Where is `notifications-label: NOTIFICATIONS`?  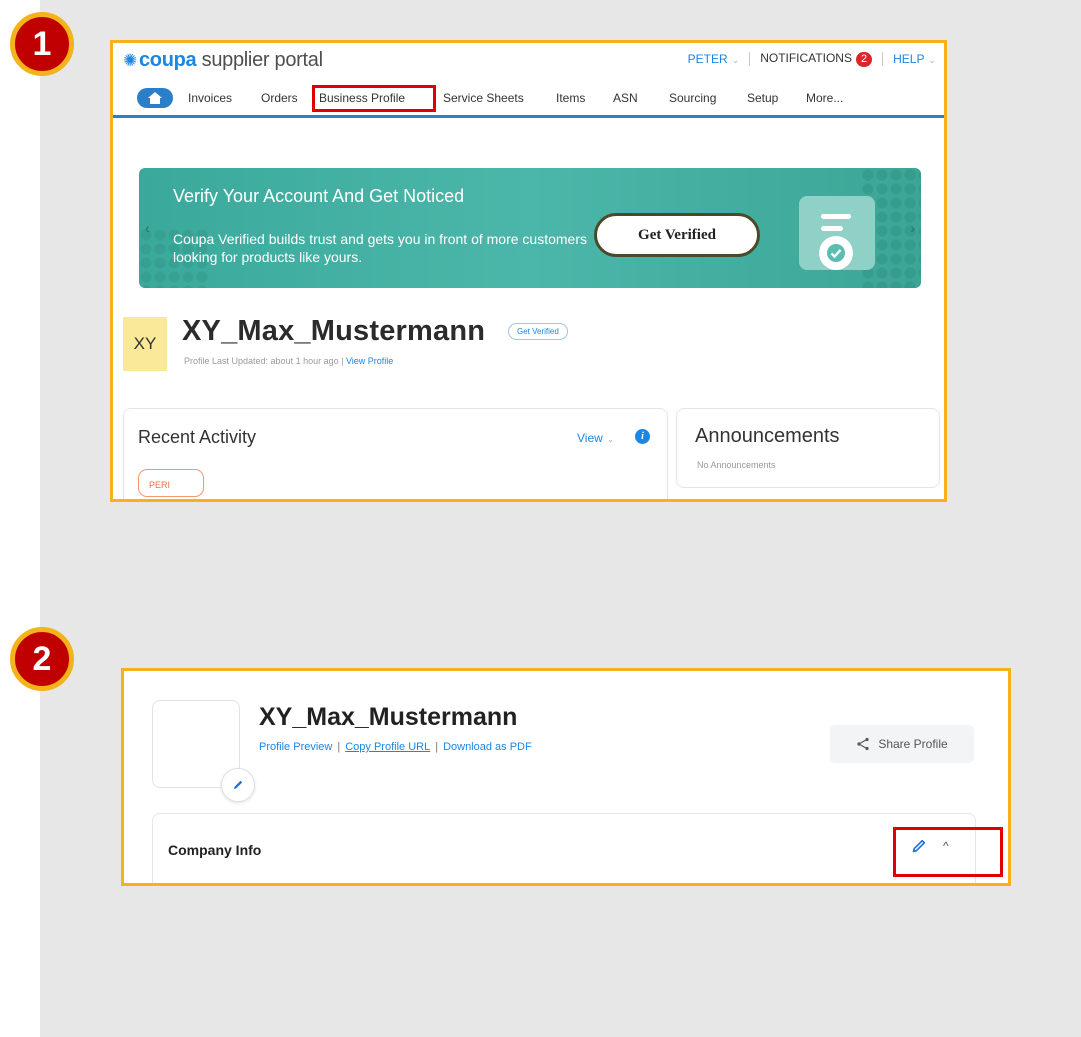 notifications-label: NOTIFICATIONS is located at coordinates (806, 58).